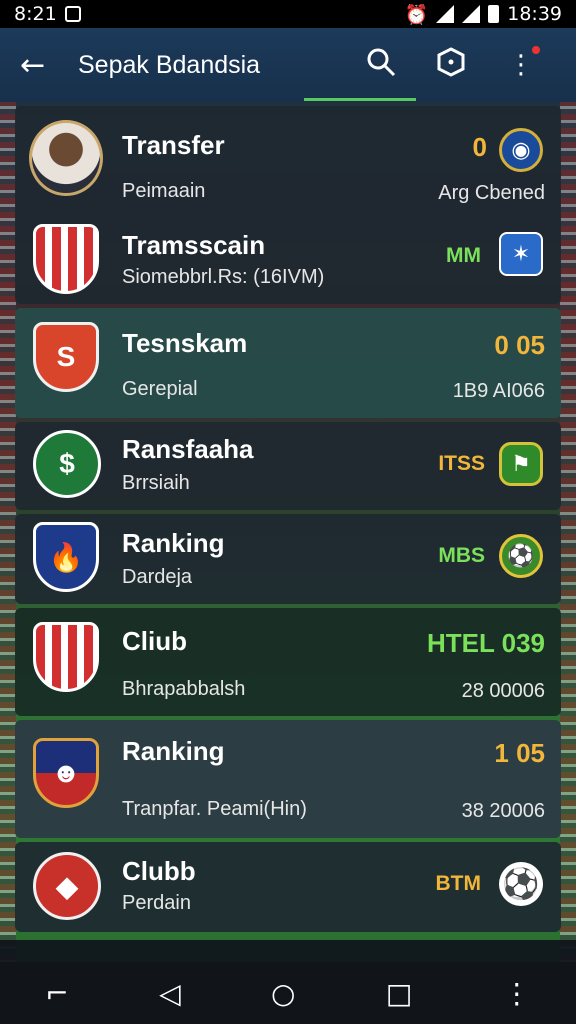  What do you see at coordinates (416, 14) in the screenshot?
I see `alarm-icon: ⏰` at bounding box center [416, 14].